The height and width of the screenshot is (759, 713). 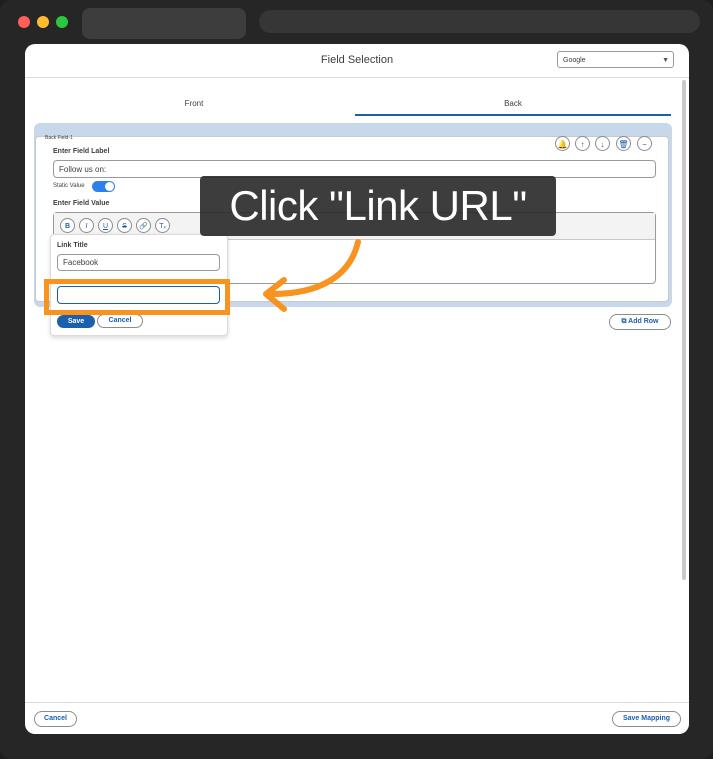 What do you see at coordinates (72, 245) in the screenshot?
I see `link-title-label: Link Title` at bounding box center [72, 245].